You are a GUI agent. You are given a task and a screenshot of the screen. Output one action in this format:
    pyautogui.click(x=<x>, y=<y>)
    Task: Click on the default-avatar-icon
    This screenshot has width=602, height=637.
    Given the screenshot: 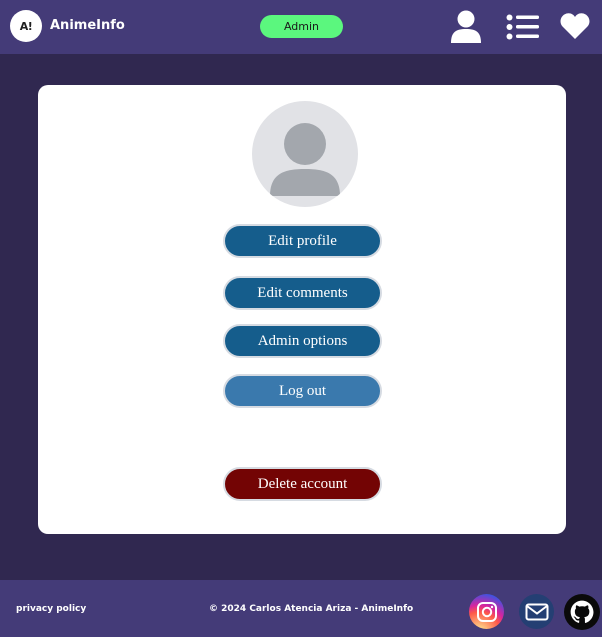 What is the action you would take?
    pyautogui.click(x=305, y=154)
    